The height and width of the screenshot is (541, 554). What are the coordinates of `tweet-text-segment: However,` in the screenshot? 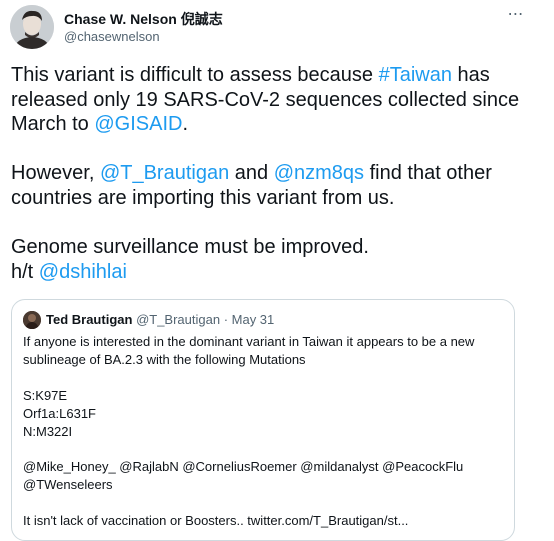 It's located at (55, 173).